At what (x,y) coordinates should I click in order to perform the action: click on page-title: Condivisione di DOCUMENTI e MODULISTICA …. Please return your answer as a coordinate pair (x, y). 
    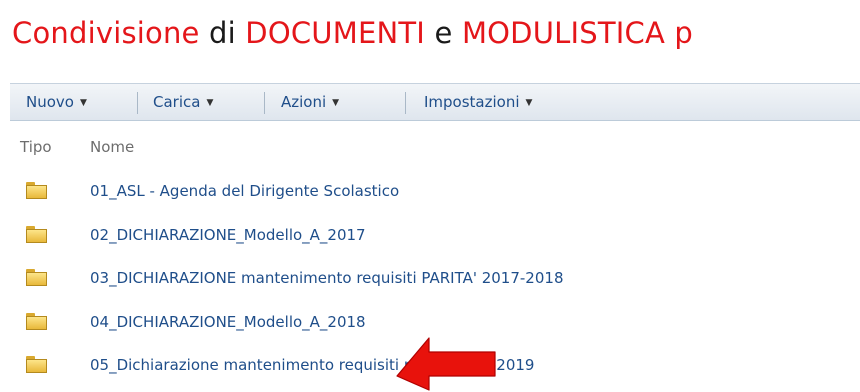
    Looking at the image, I should click on (353, 33).